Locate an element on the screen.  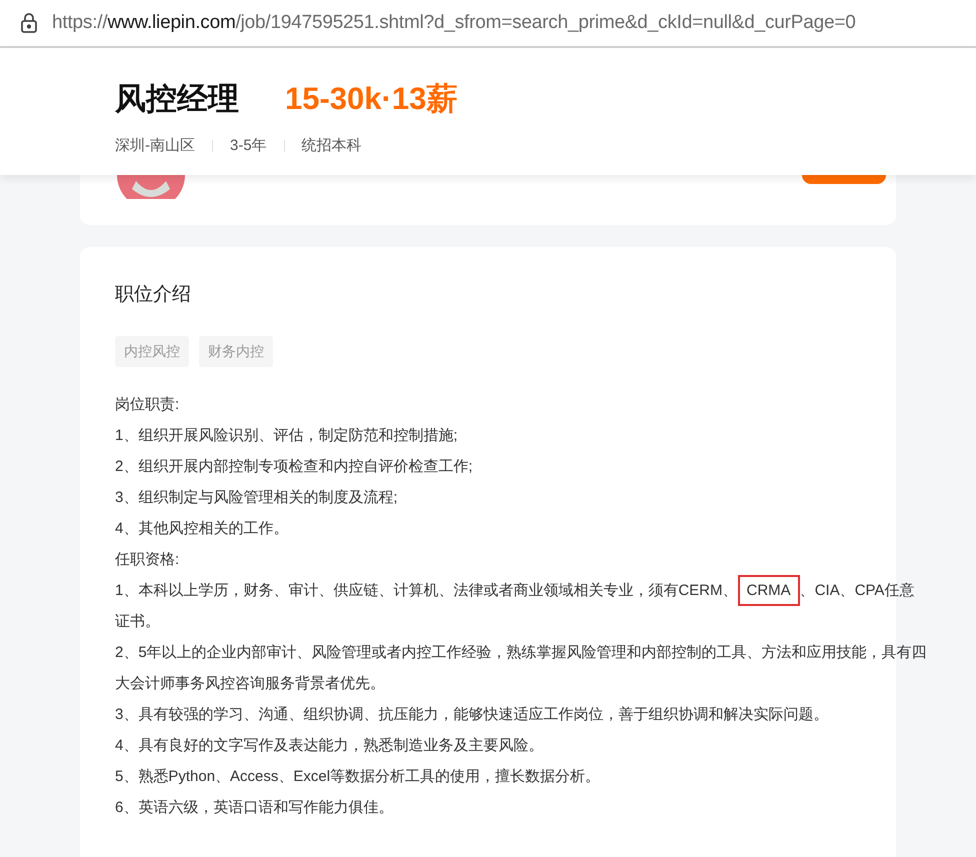
description-line: 1、组织开展风险识别、评估，制定防范和控制措施; is located at coordinates (287, 436).